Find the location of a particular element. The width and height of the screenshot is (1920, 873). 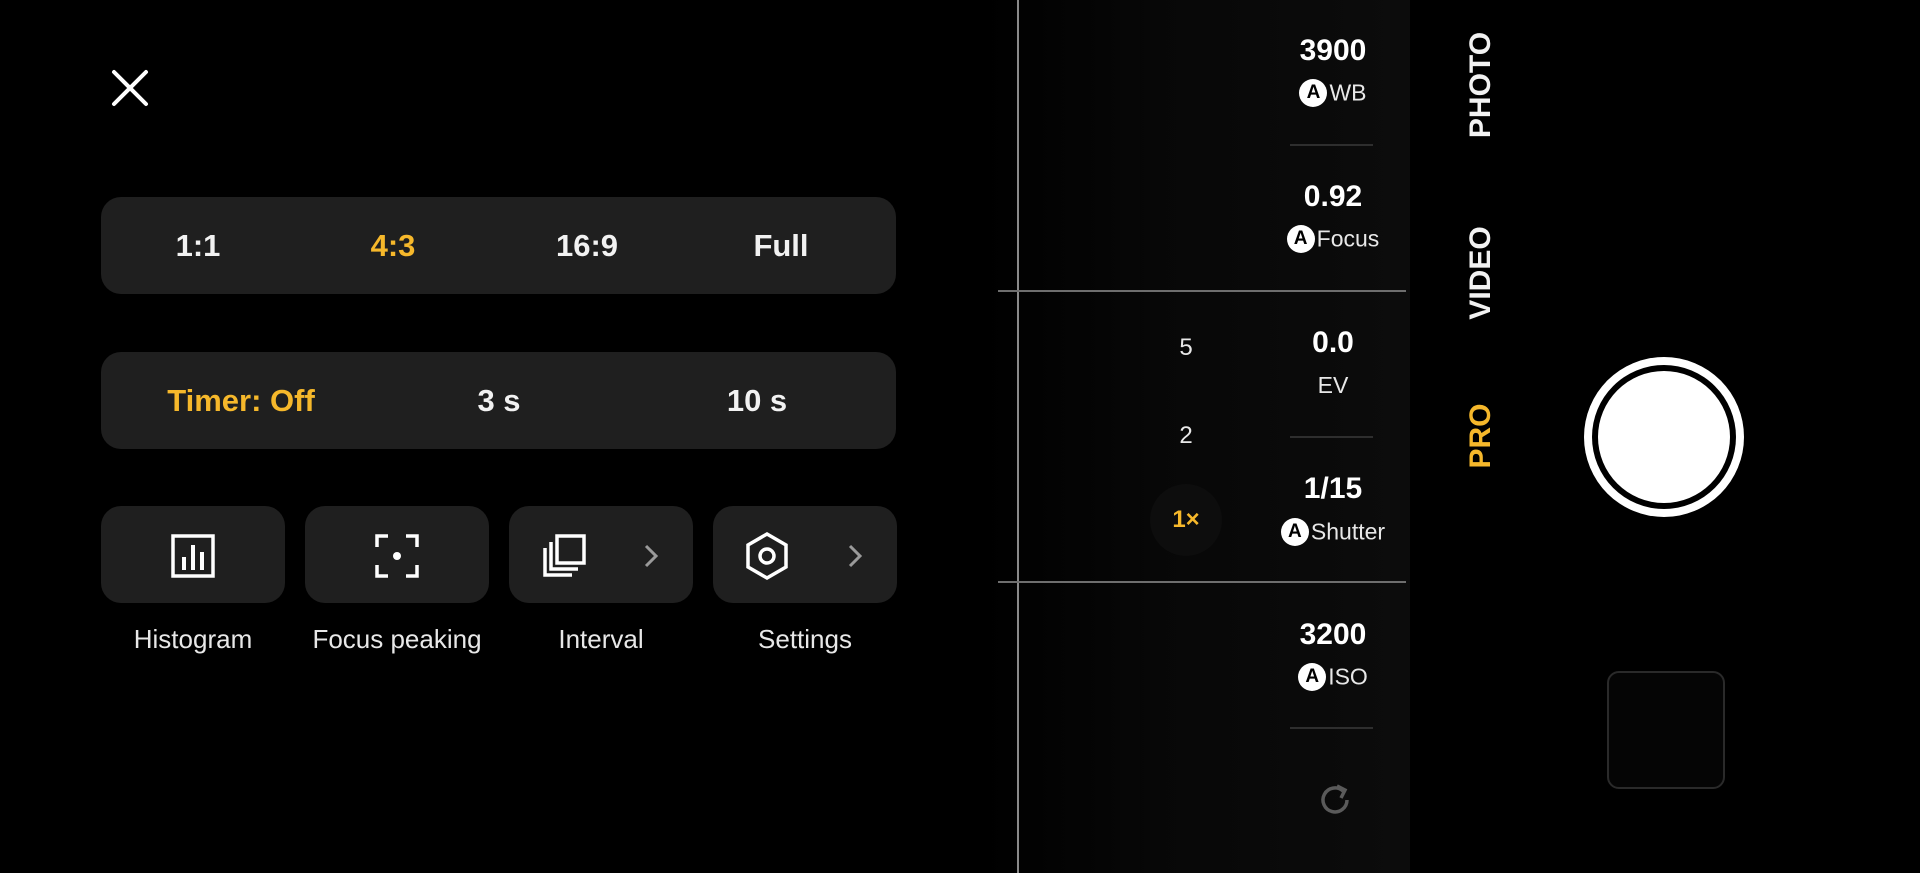

aspect-option-1-1: 1:1 is located at coordinates (198, 245).